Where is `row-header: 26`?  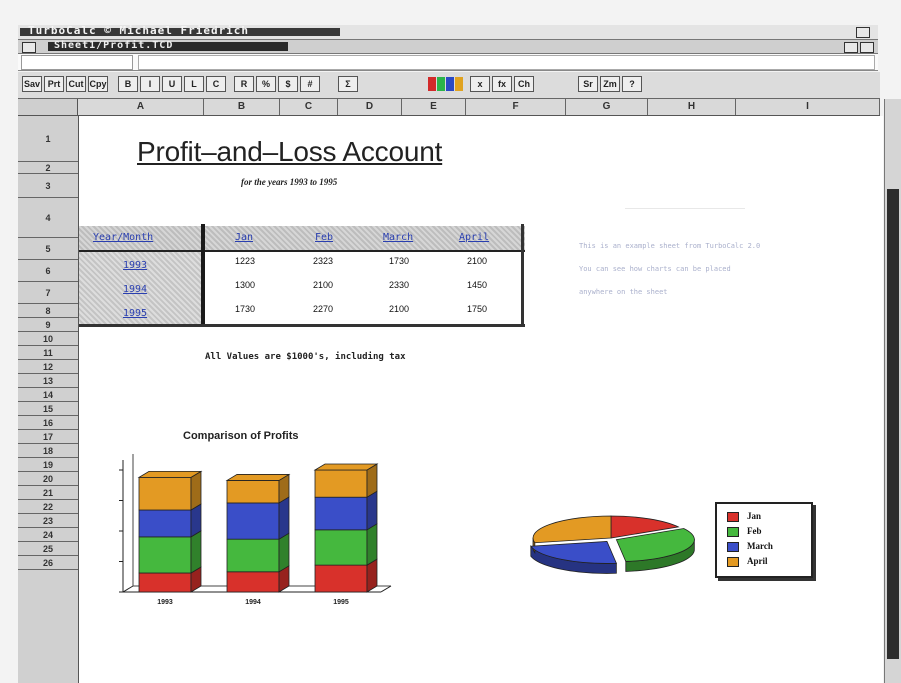
row-header: 26 is located at coordinates (48, 563).